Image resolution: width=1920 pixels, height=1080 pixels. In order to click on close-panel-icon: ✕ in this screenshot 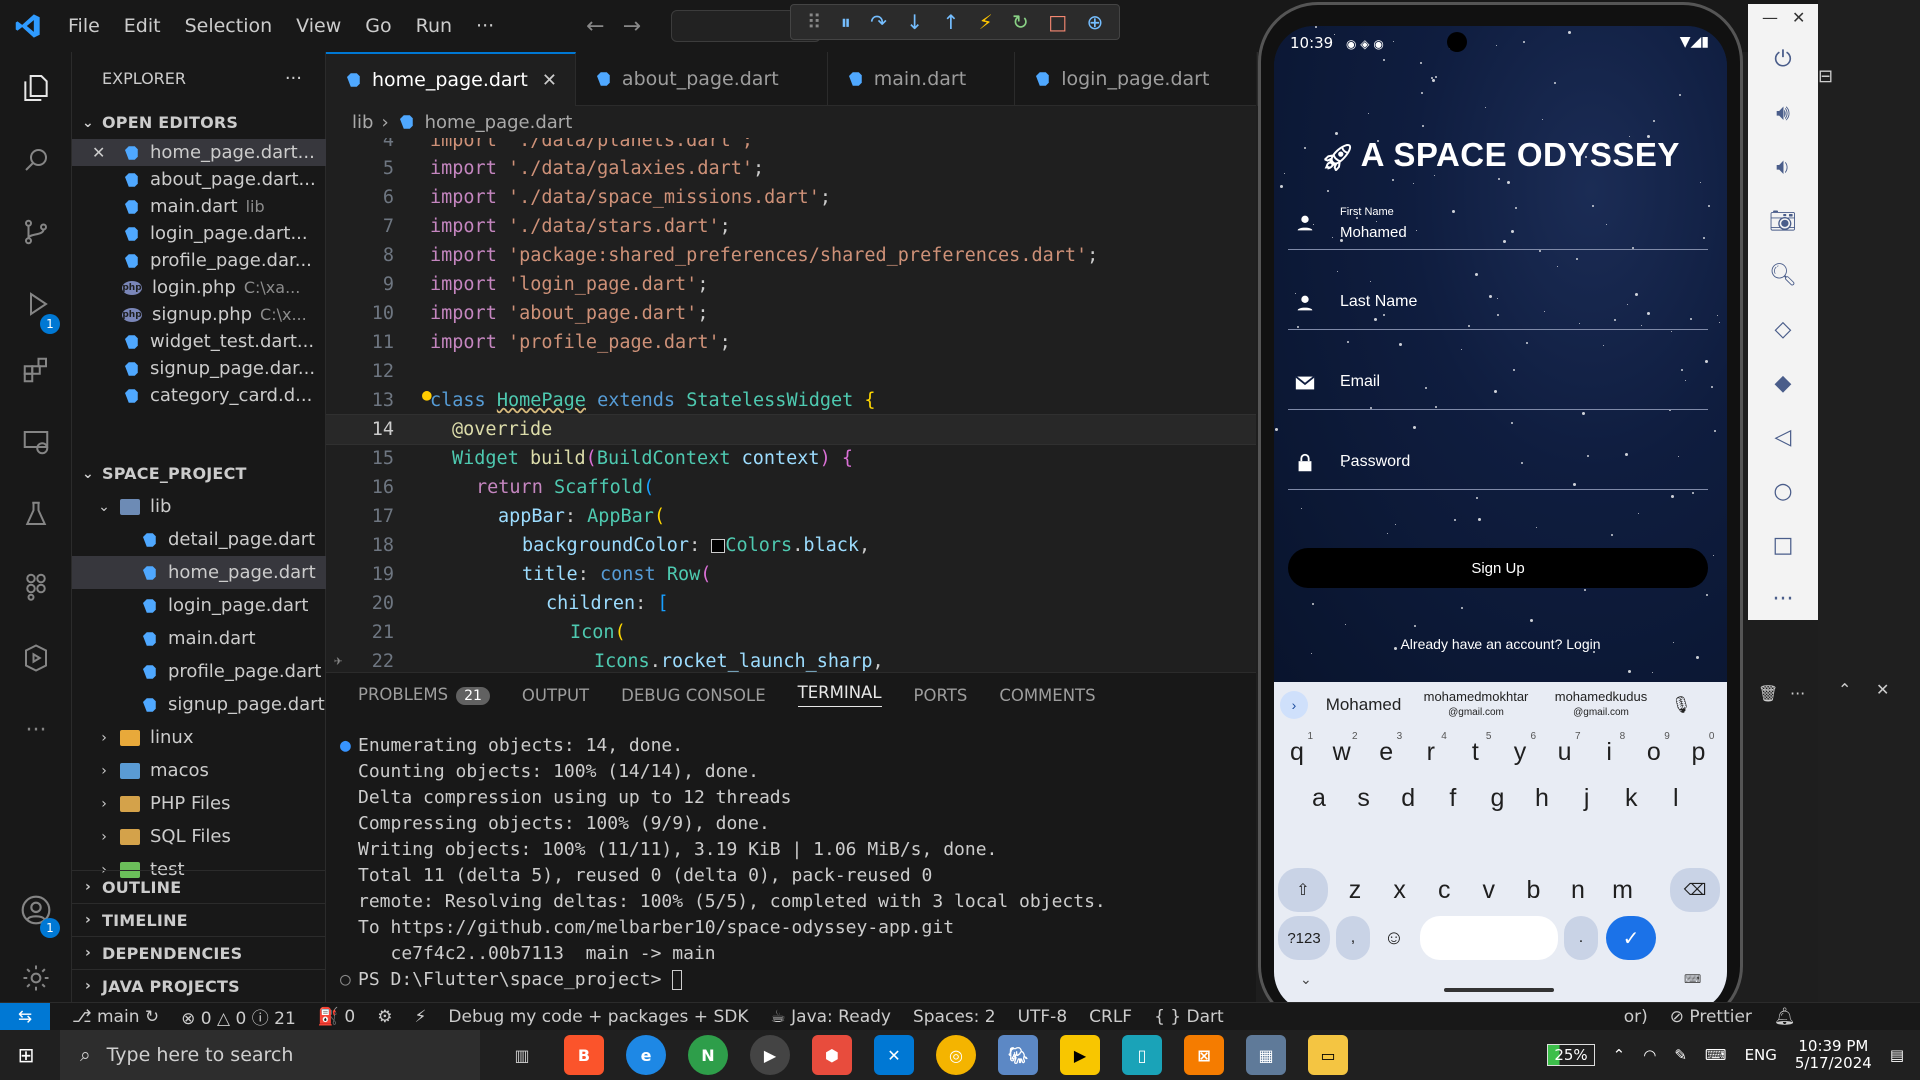, I will do `click(1882, 689)`.